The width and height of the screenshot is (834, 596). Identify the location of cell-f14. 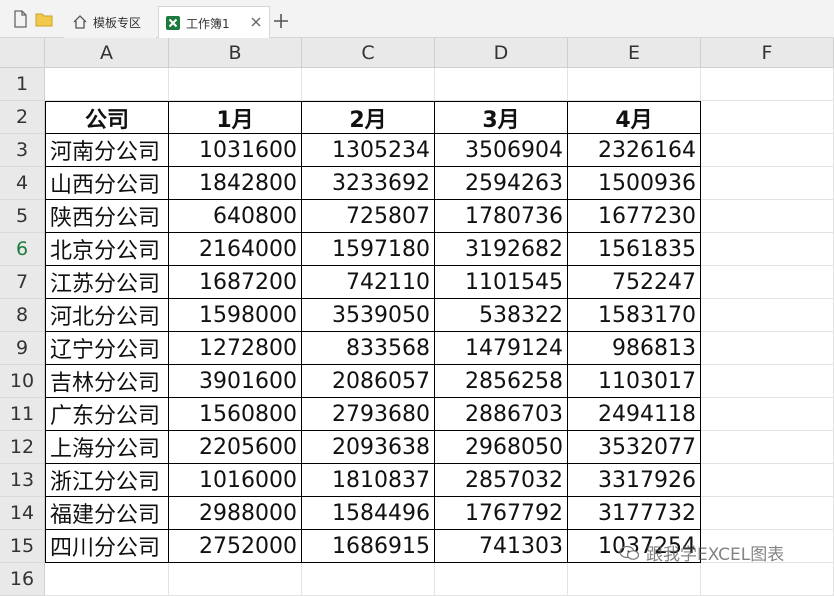
(767, 513).